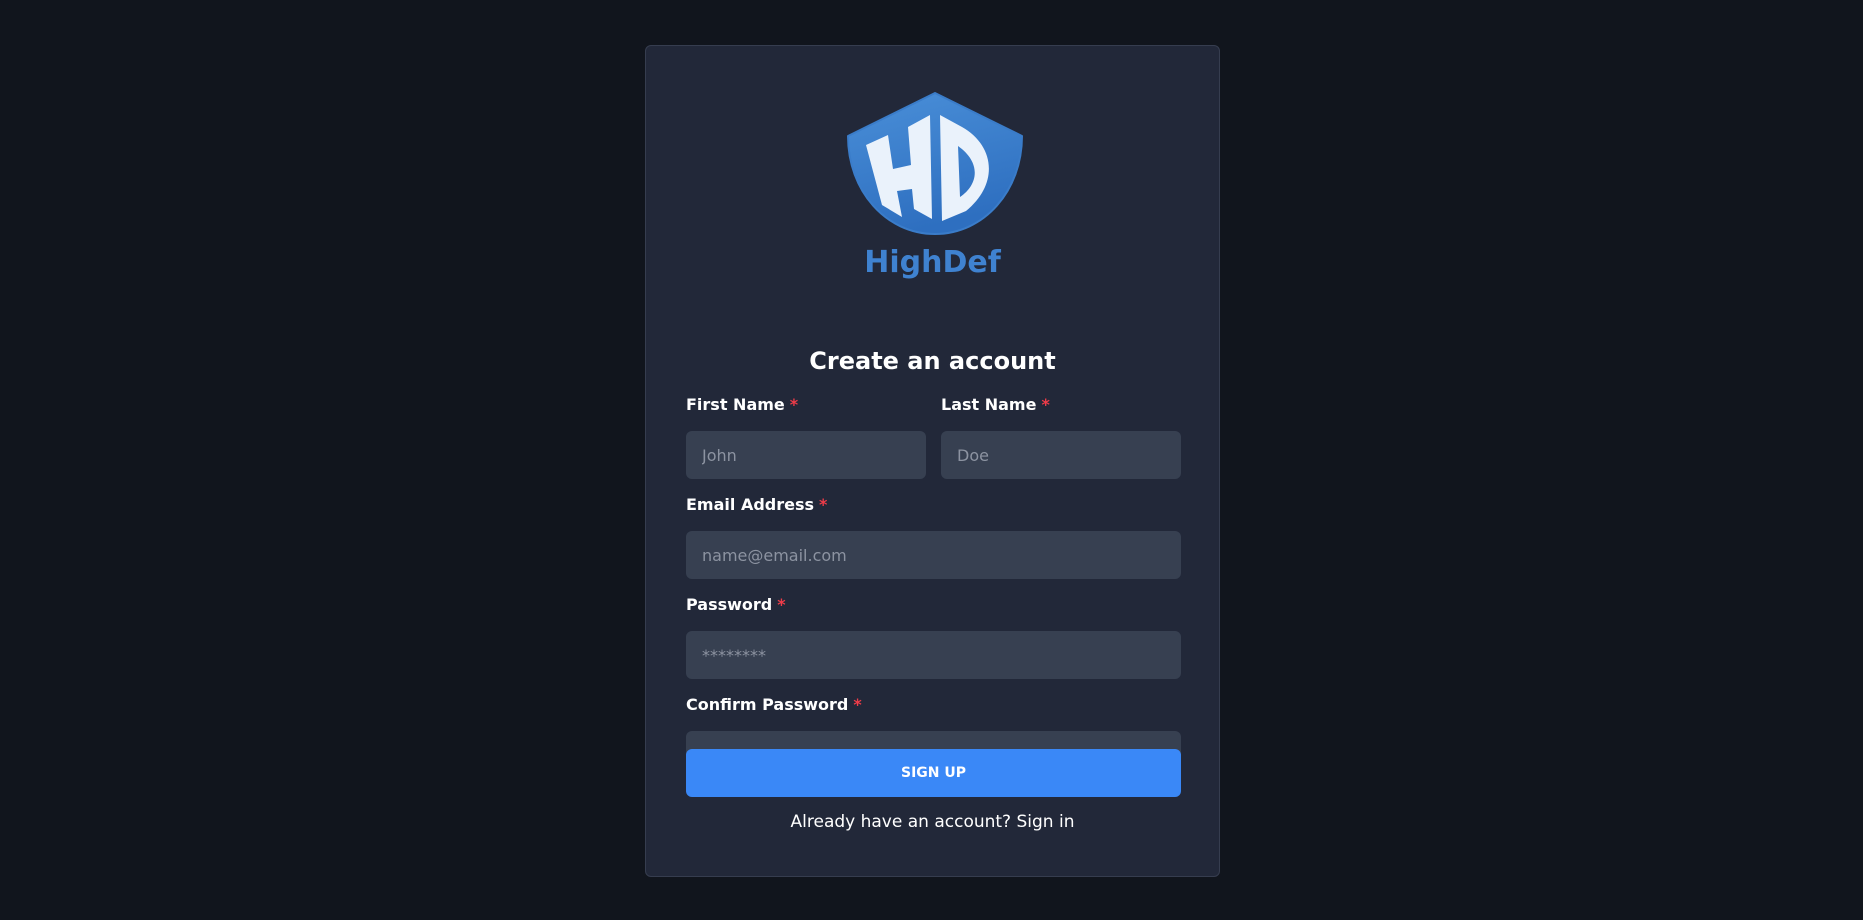 Image resolution: width=1863 pixels, height=920 pixels. What do you see at coordinates (932, 262) in the screenshot?
I see `brand-name: HighDef` at bounding box center [932, 262].